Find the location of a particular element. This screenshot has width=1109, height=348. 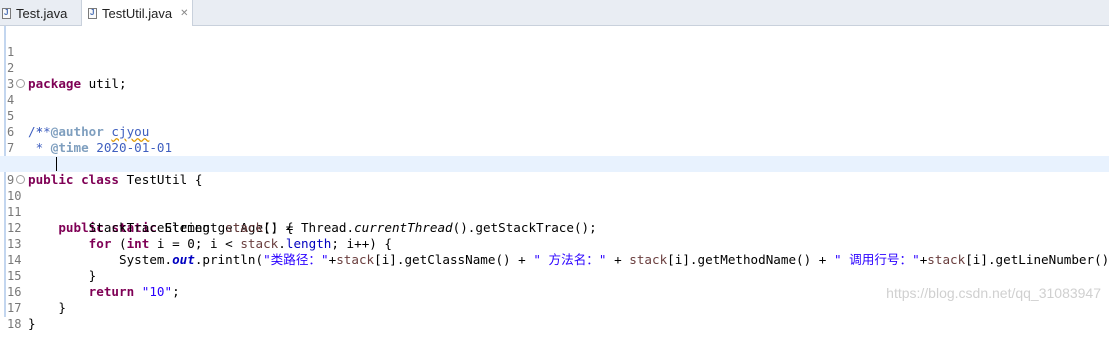

tab-testutil-java: TestUtil.java ✕ is located at coordinates (137, 13).